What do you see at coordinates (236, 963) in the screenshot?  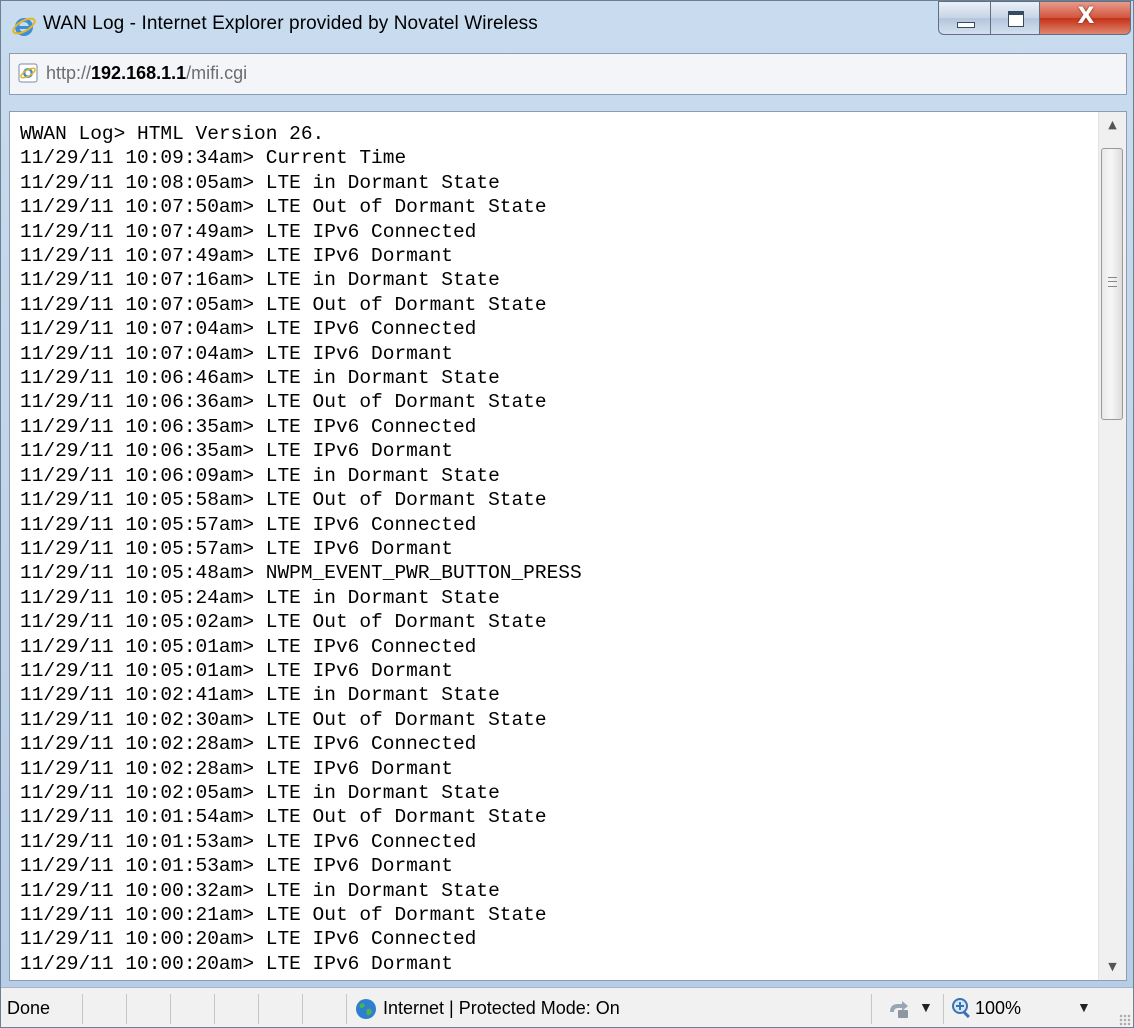 I see `log-line: 11/29/11 10:00:20am> LTE IPv6 Dormant` at bounding box center [236, 963].